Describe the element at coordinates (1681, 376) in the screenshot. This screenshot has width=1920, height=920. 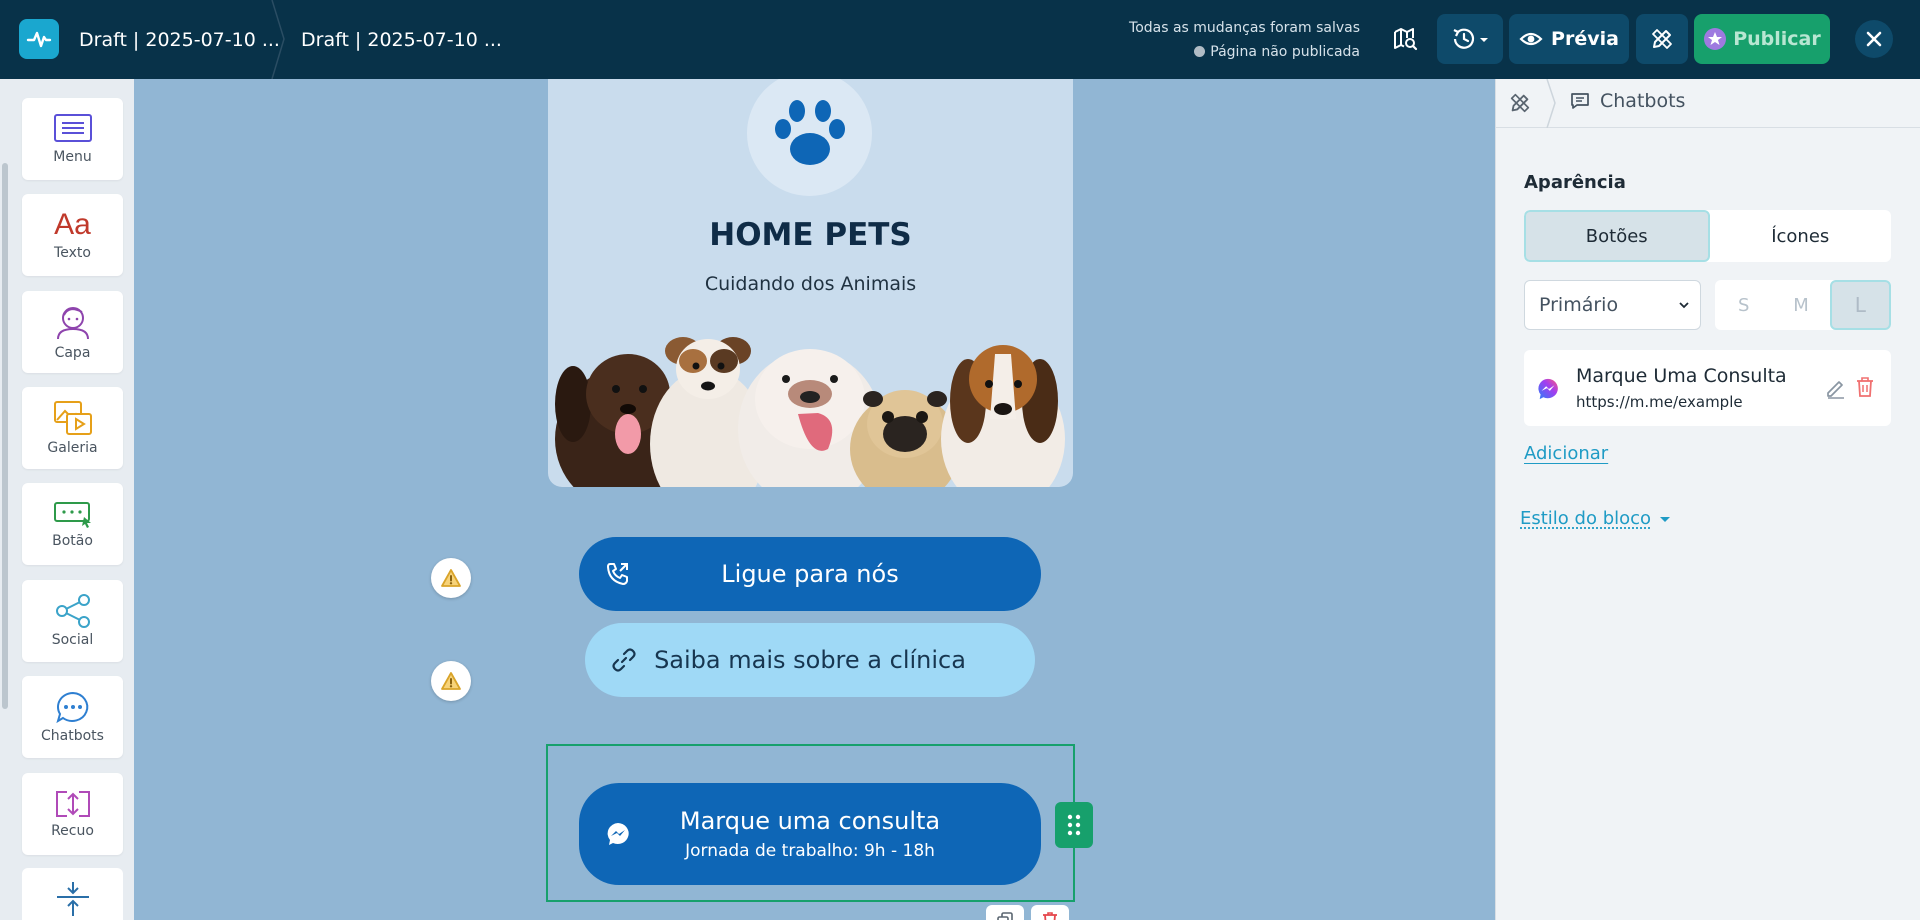
I see `chatbot-item-title: Marque Uma Consulta` at that location.